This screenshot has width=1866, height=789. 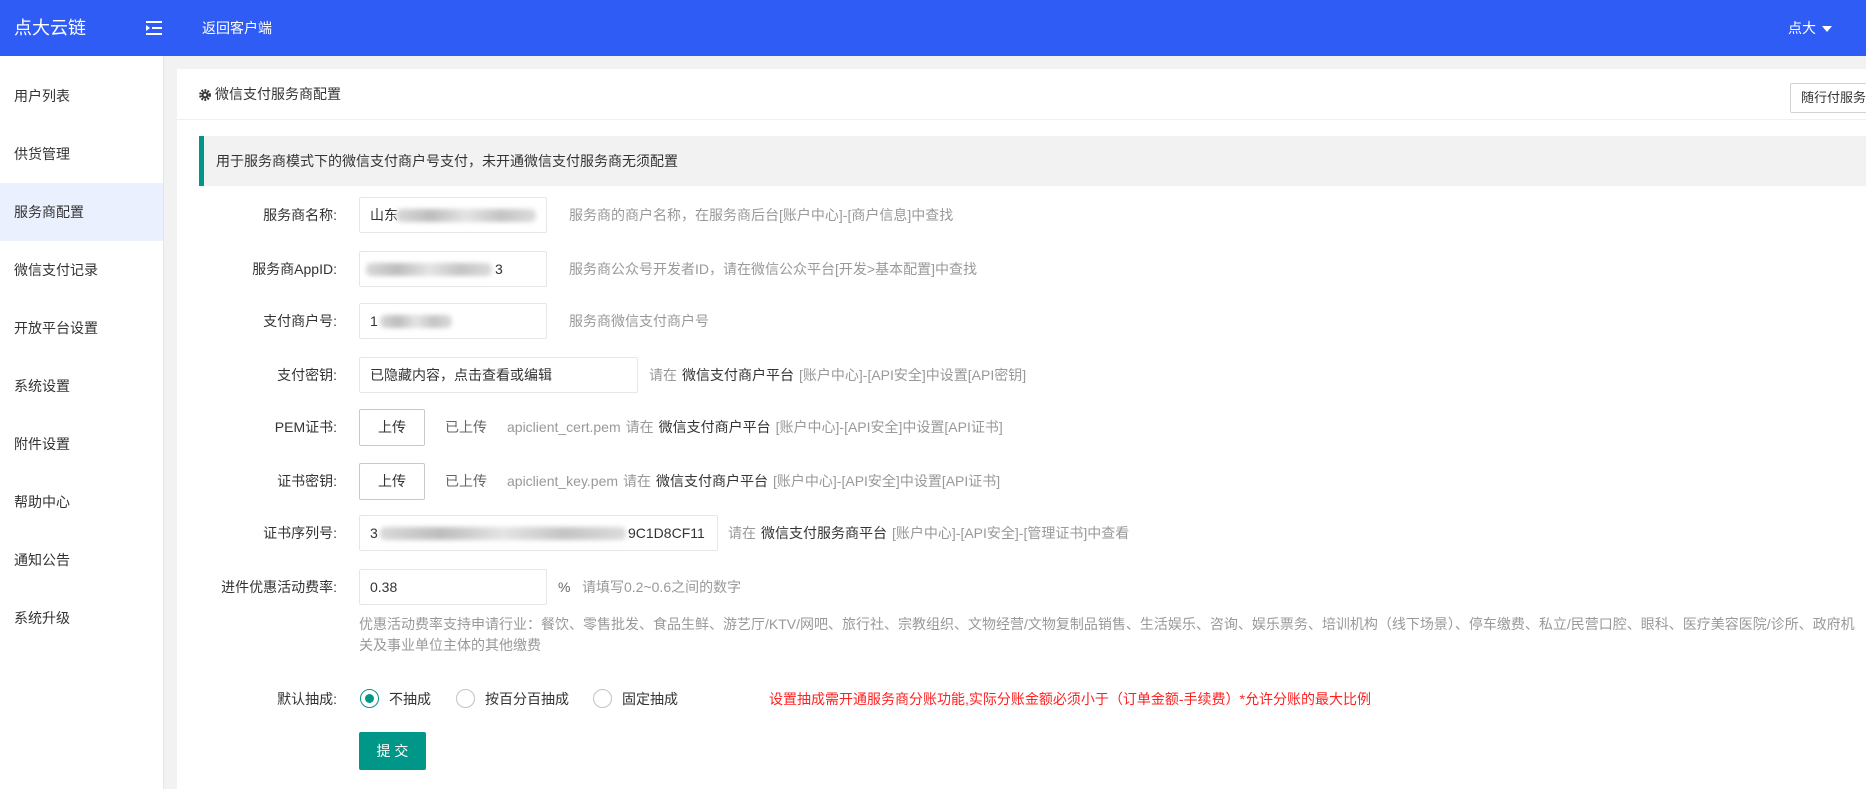 I want to click on gear-icon, so click(x=205, y=94).